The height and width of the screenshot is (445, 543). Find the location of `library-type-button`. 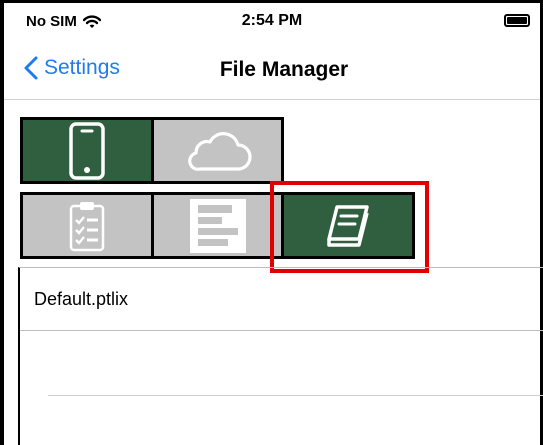

library-type-button is located at coordinates (348, 225).